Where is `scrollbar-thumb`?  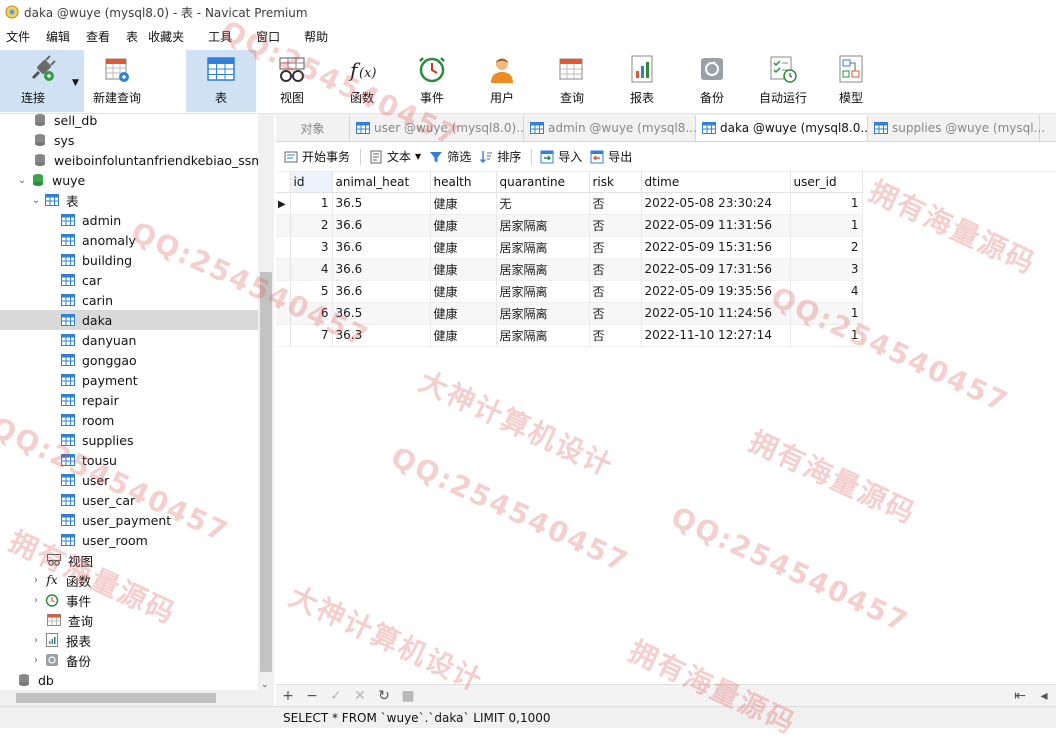
scrollbar-thumb is located at coordinates (266, 472).